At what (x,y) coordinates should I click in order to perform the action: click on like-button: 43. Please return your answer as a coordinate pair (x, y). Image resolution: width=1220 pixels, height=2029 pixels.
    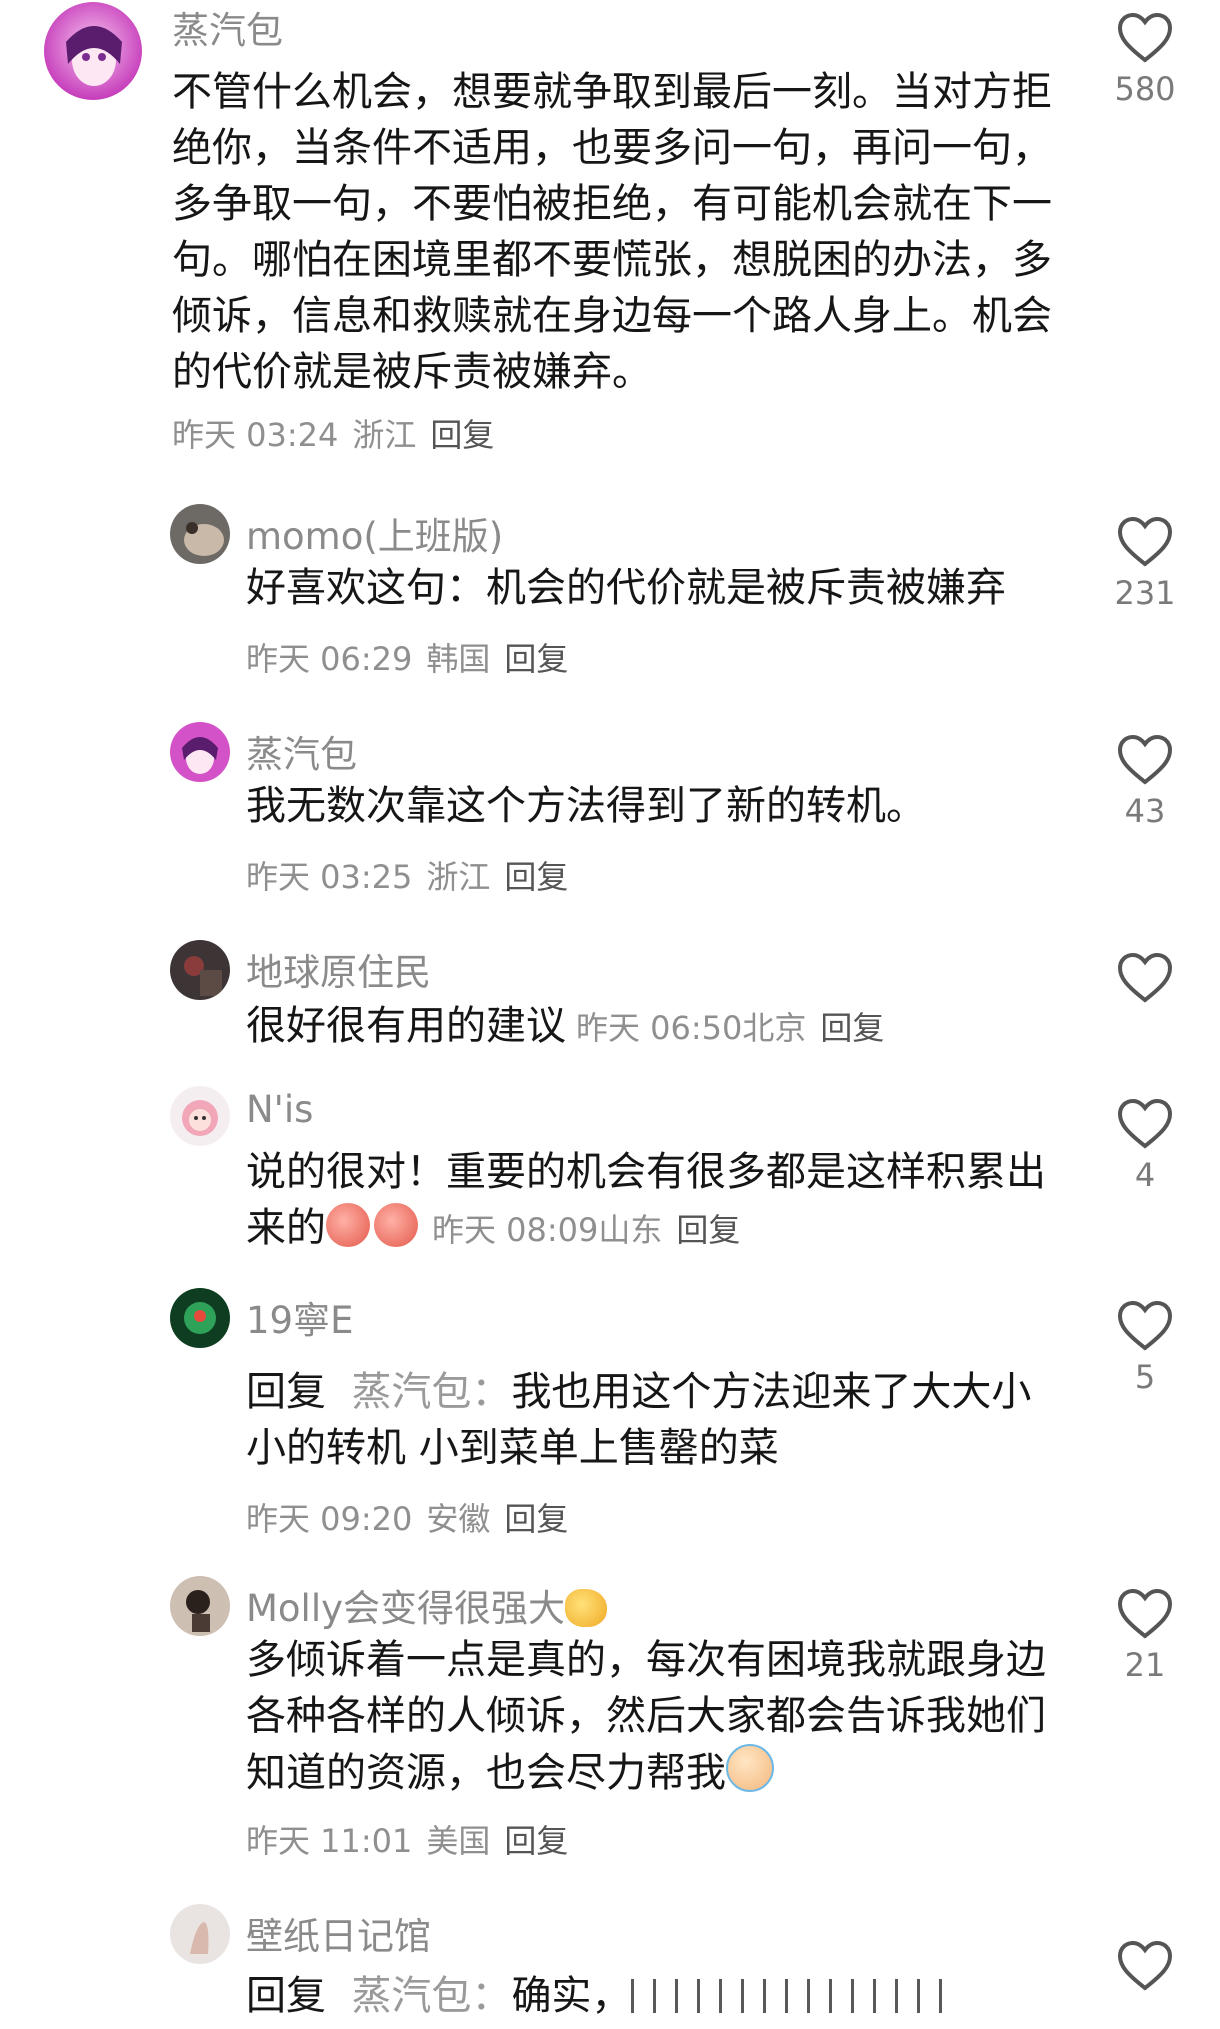
    Looking at the image, I should click on (1145, 782).